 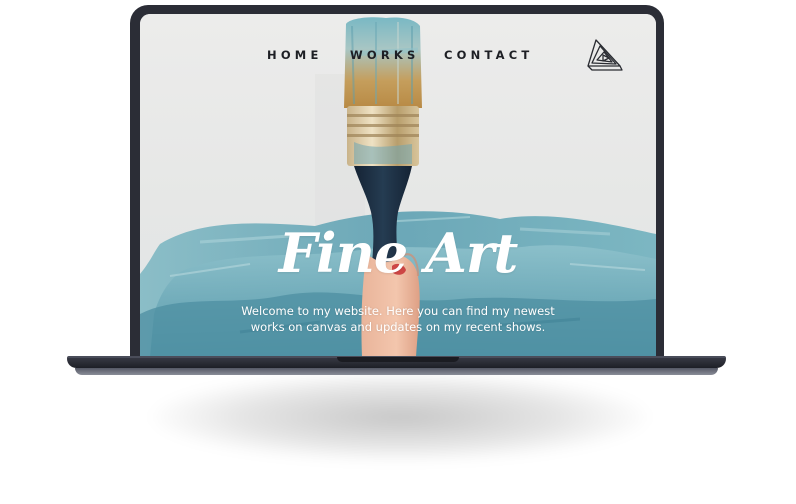 What do you see at coordinates (400, 417) in the screenshot?
I see `laptop-shadow` at bounding box center [400, 417].